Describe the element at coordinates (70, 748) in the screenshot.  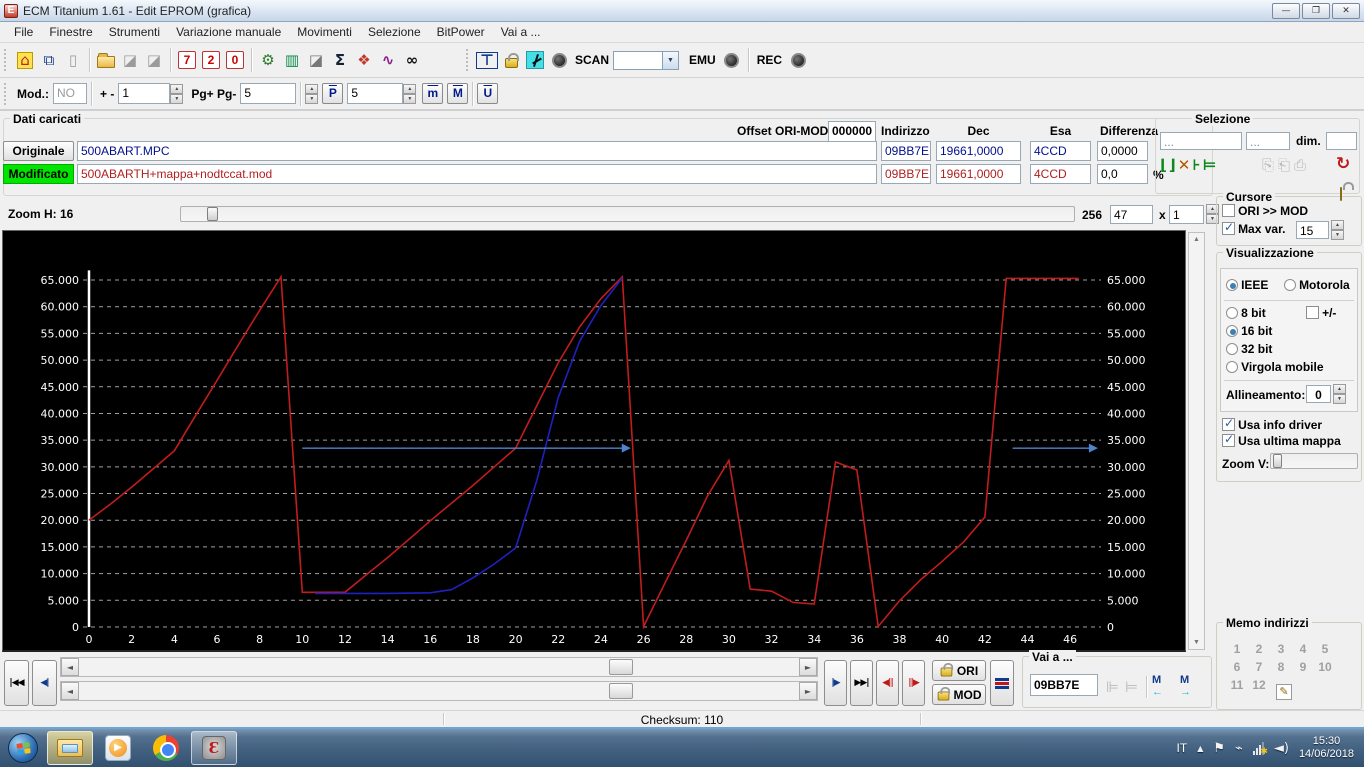
I see `taskbar-explorer-button` at that location.